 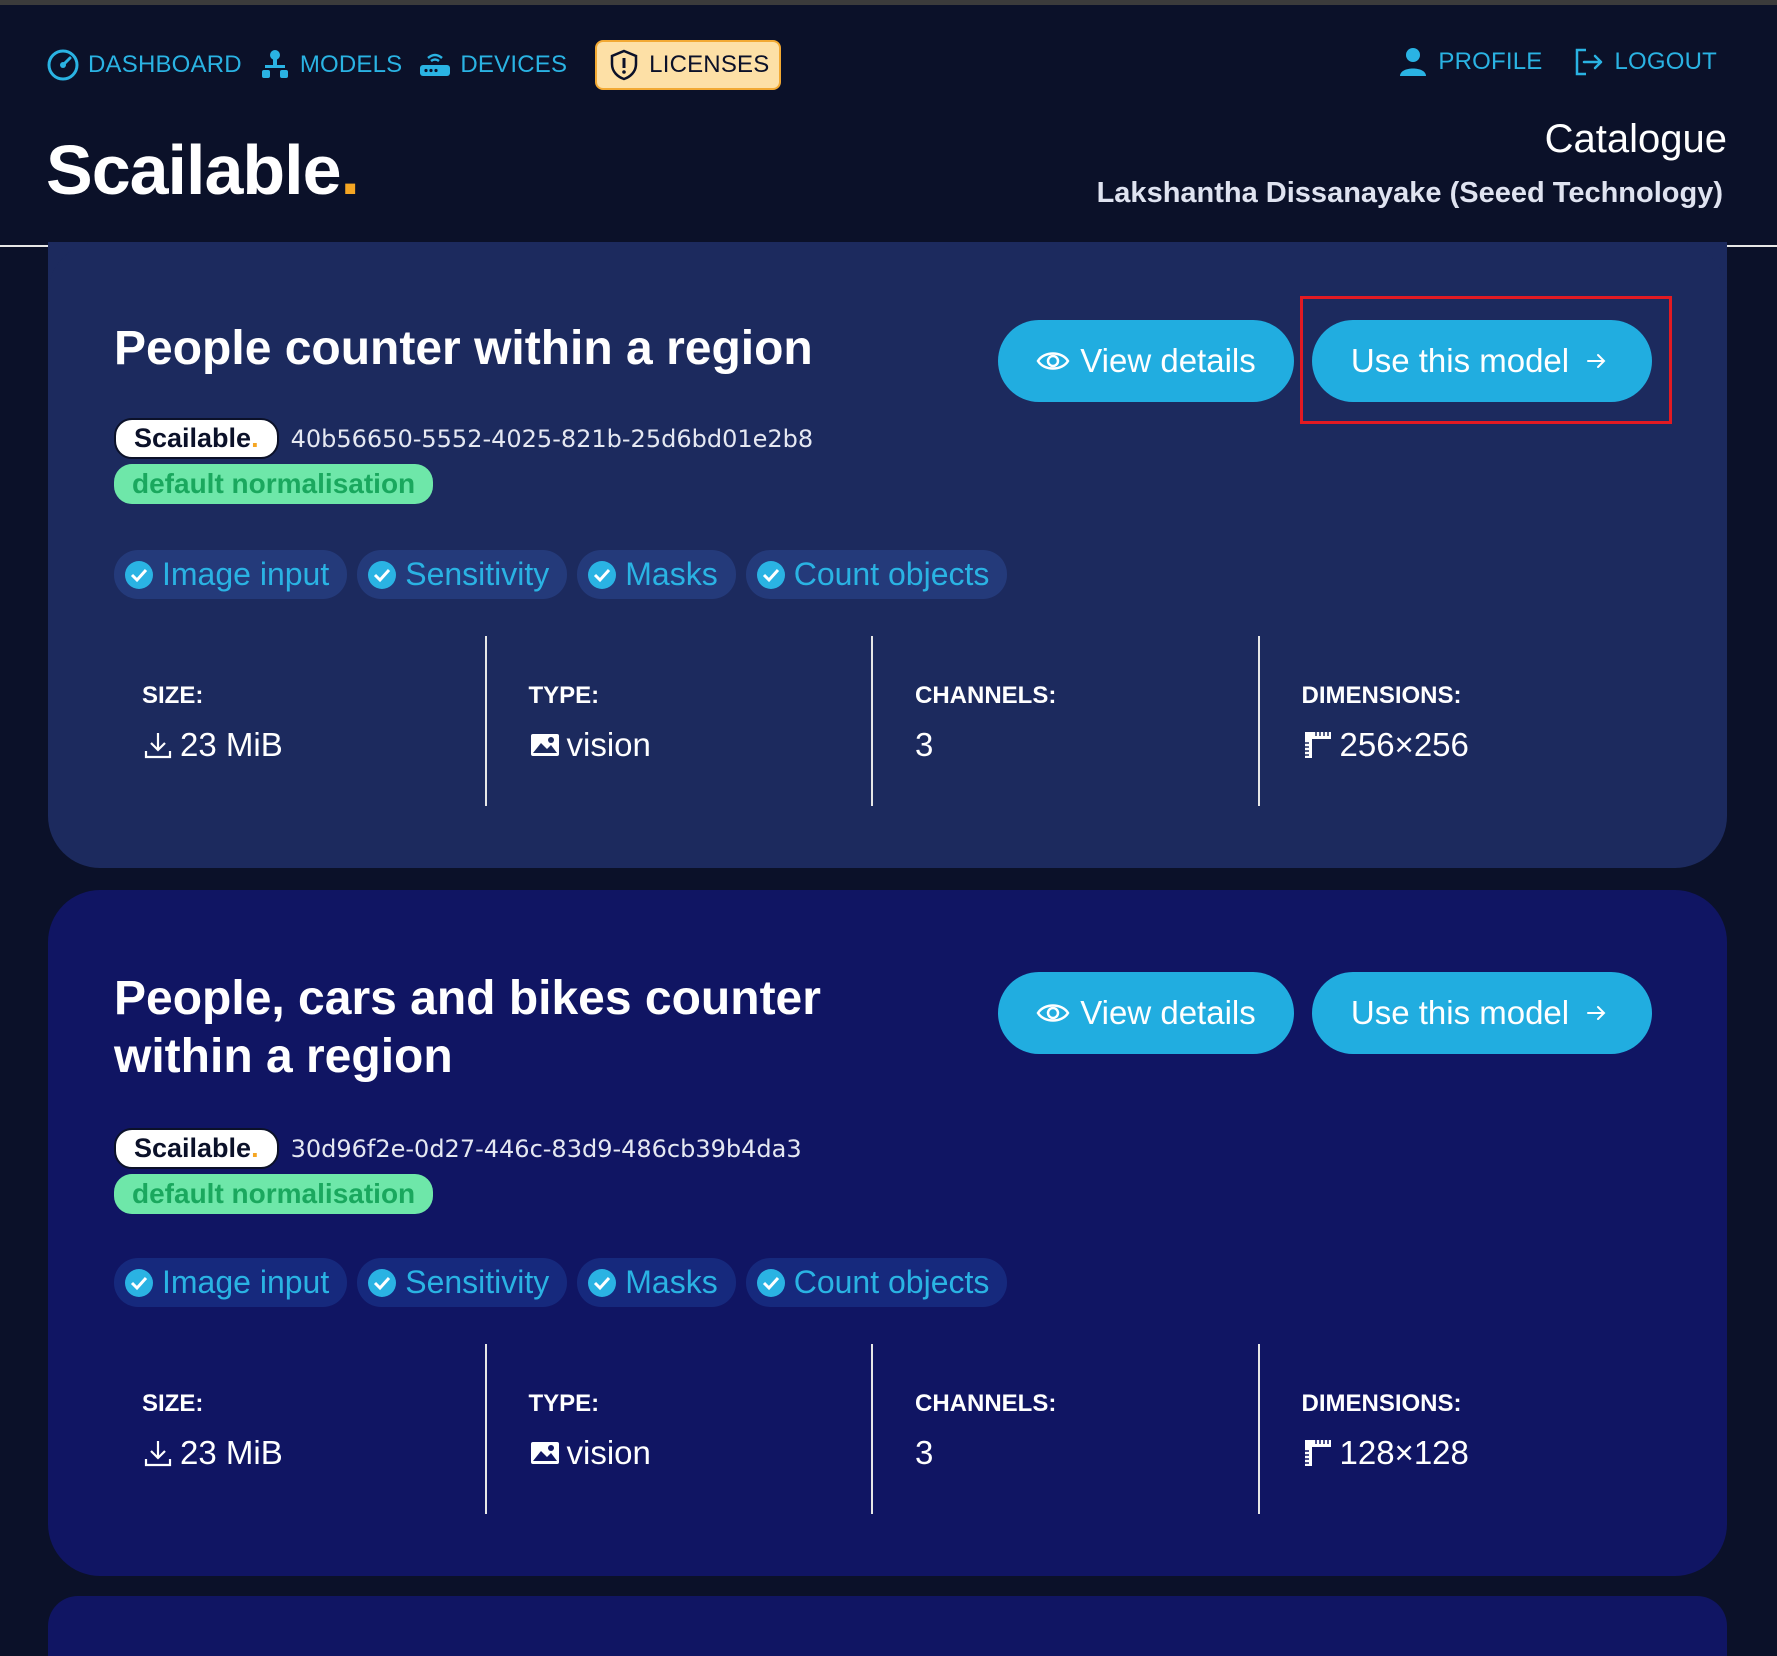 I want to click on model-uuid: 40b56650-5552-4025-821b-25d6bd01e2b8, so click(x=552, y=438).